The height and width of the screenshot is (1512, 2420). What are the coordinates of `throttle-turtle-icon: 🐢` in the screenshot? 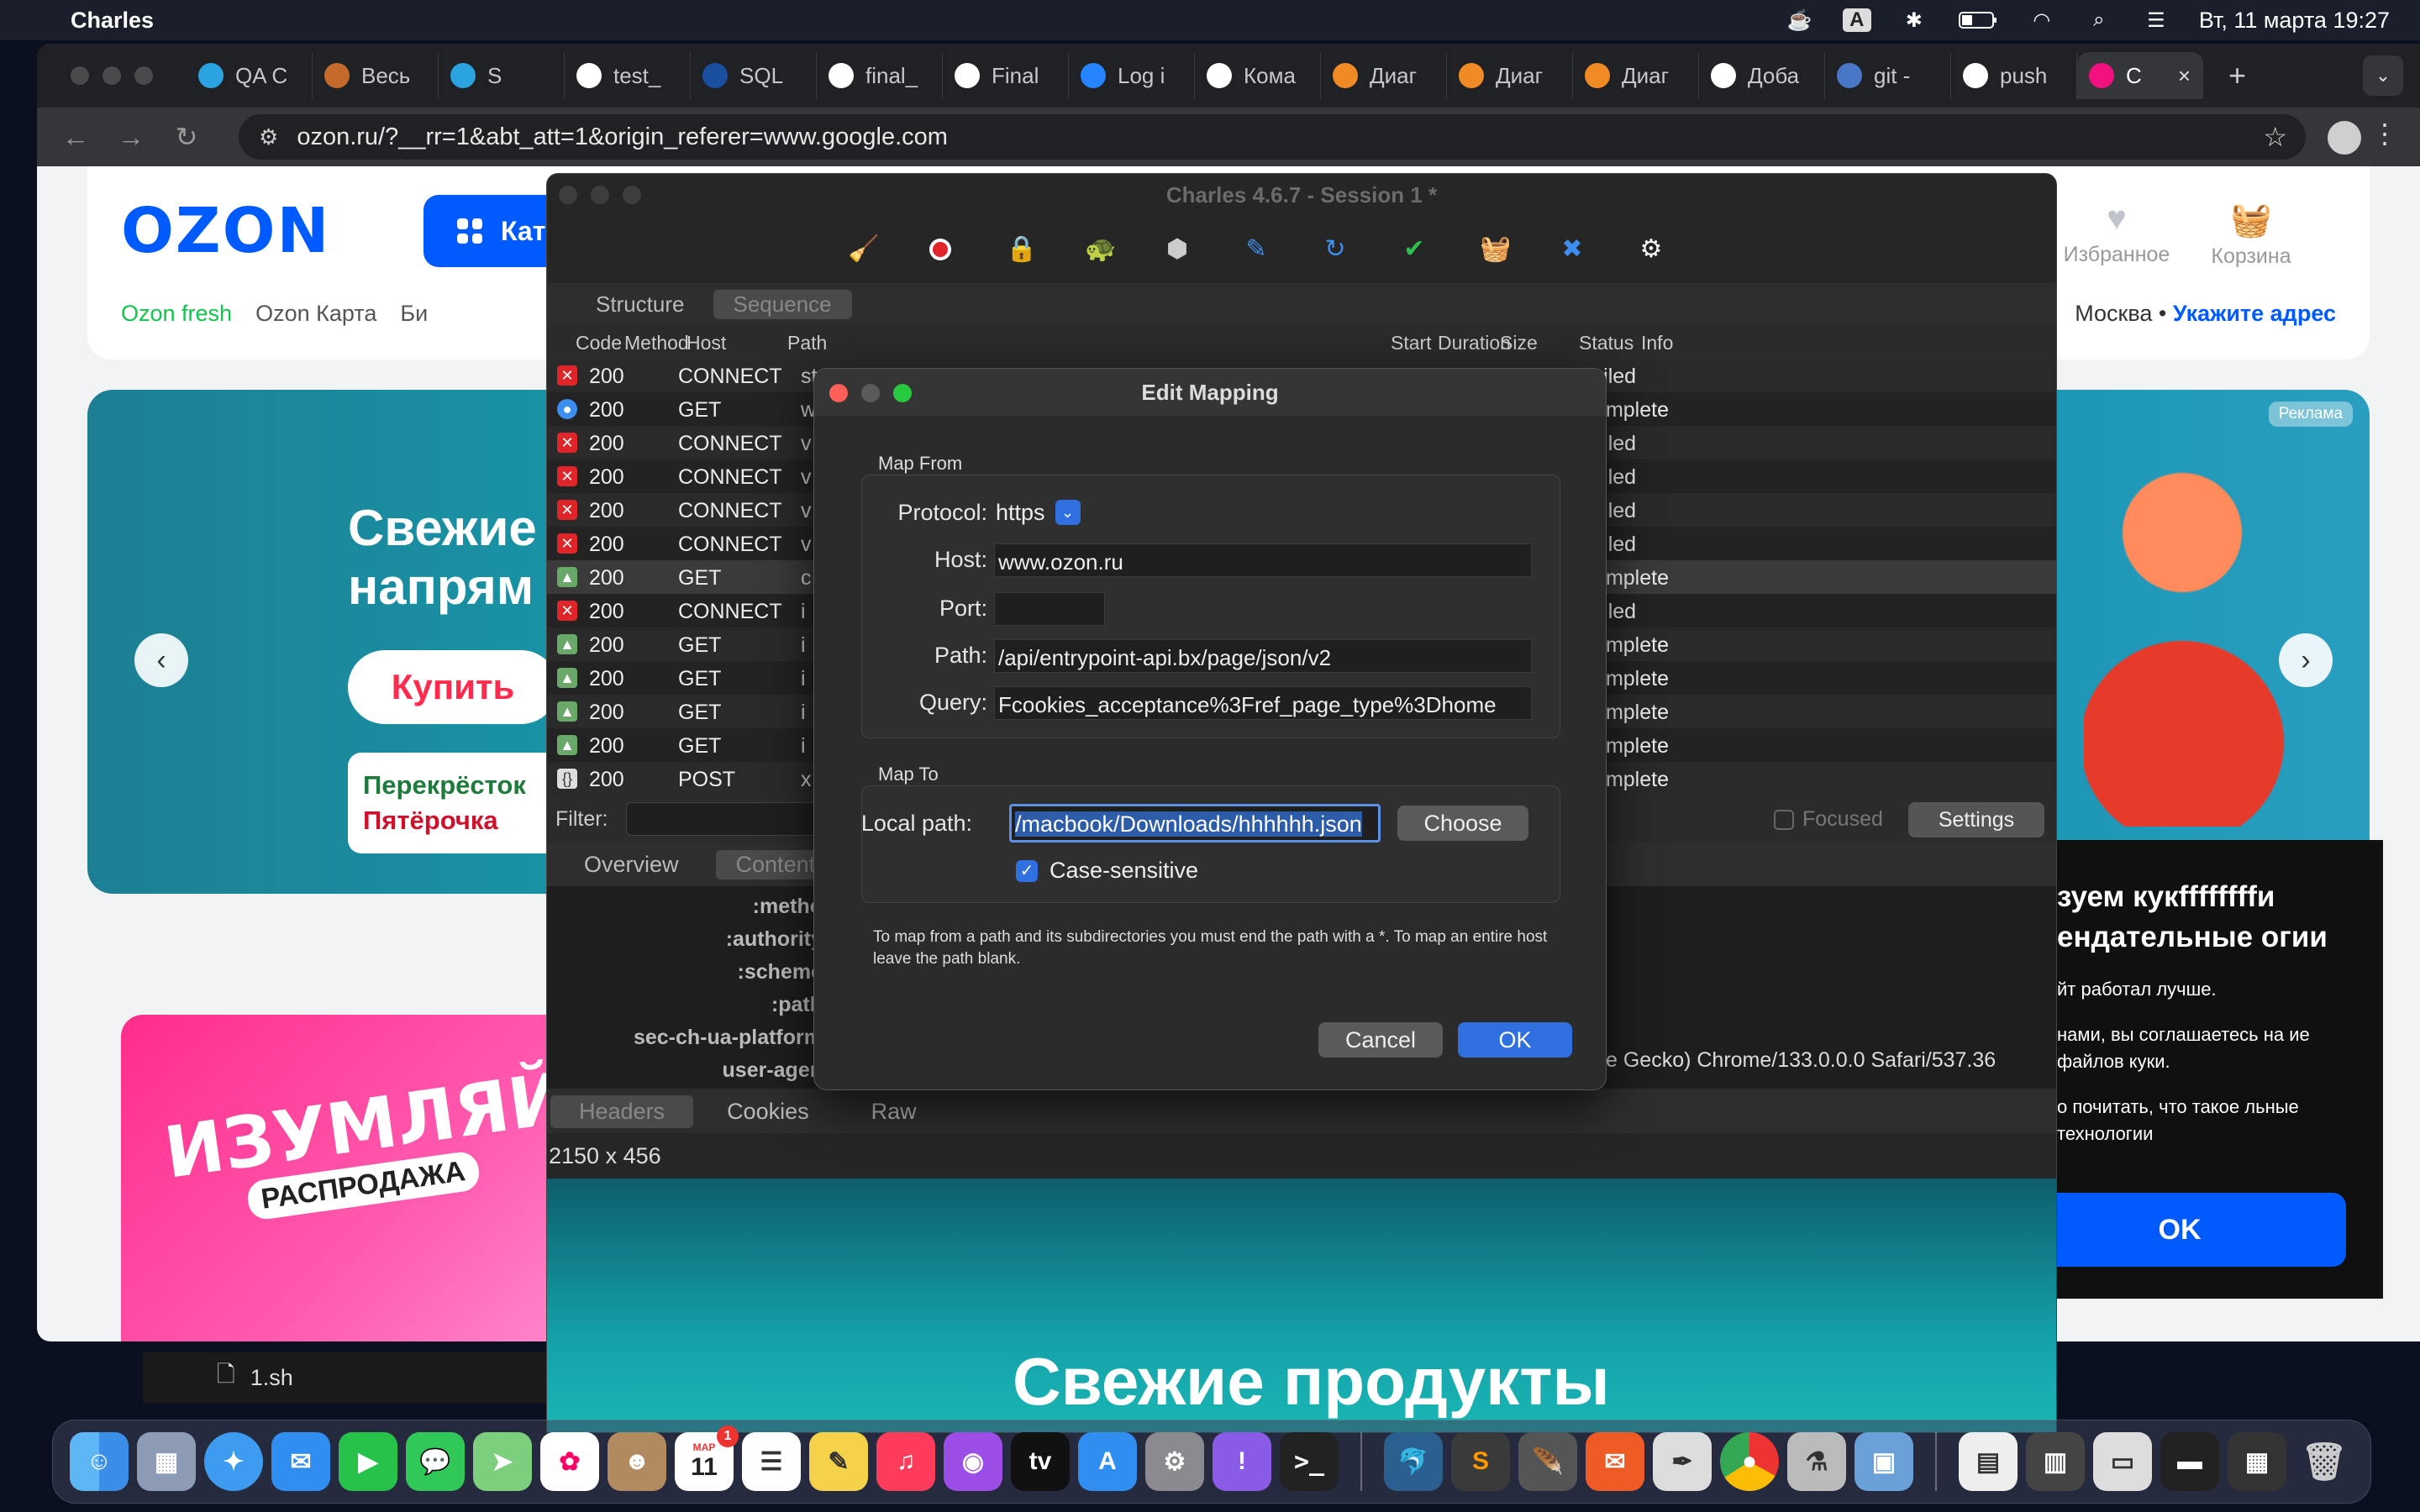 It's located at (1101, 249).